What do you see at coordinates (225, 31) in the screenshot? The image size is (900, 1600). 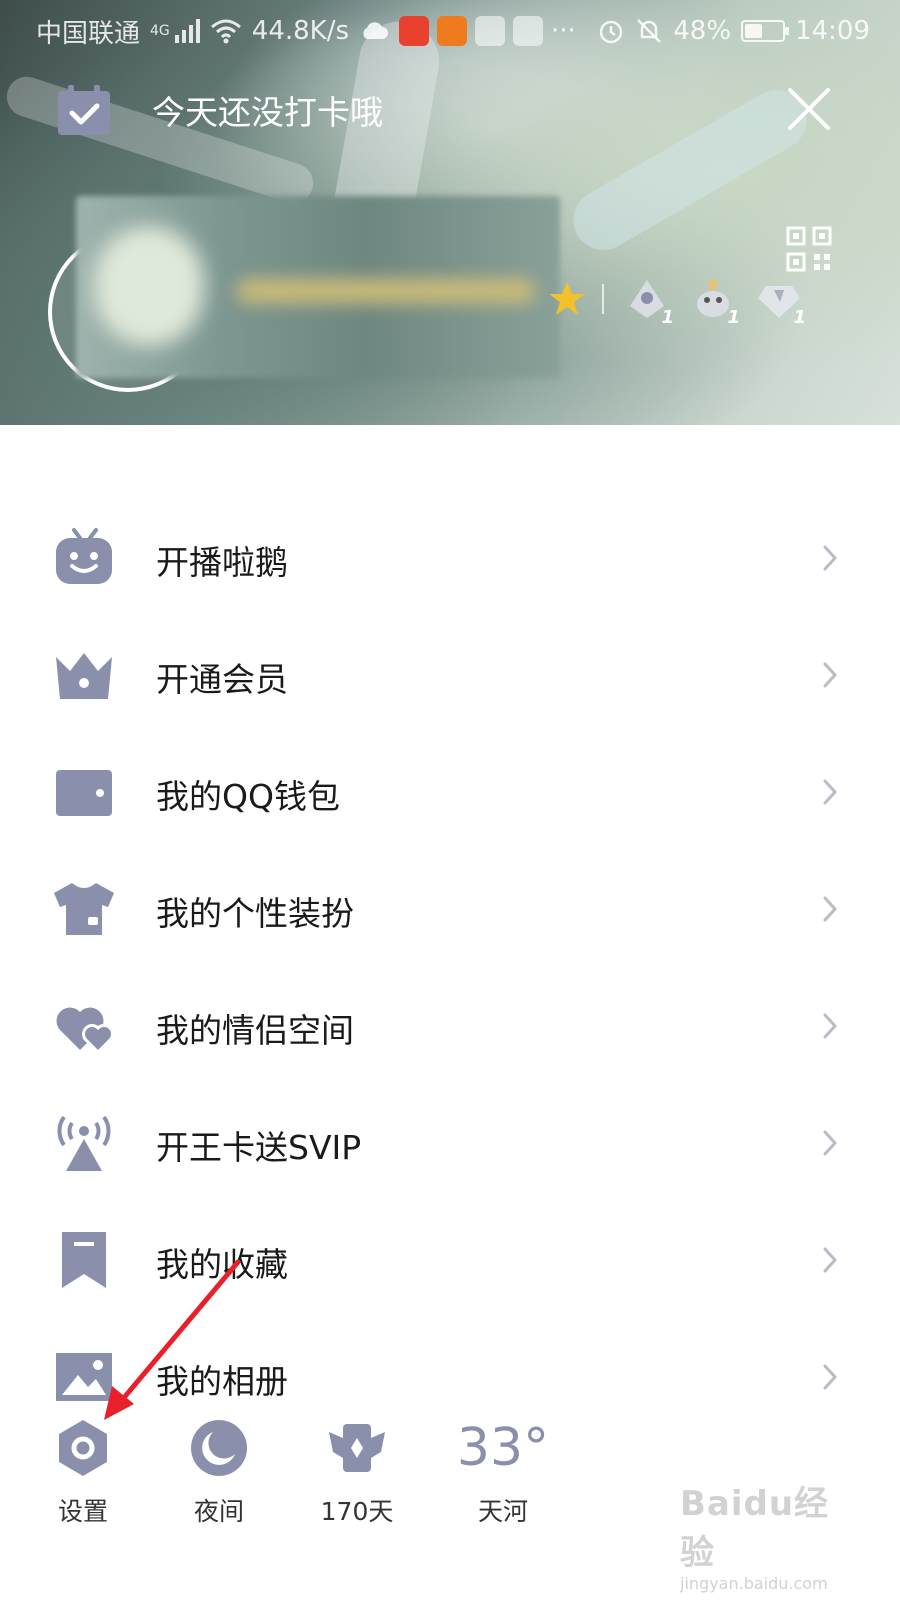 I see `wifi-icon` at bounding box center [225, 31].